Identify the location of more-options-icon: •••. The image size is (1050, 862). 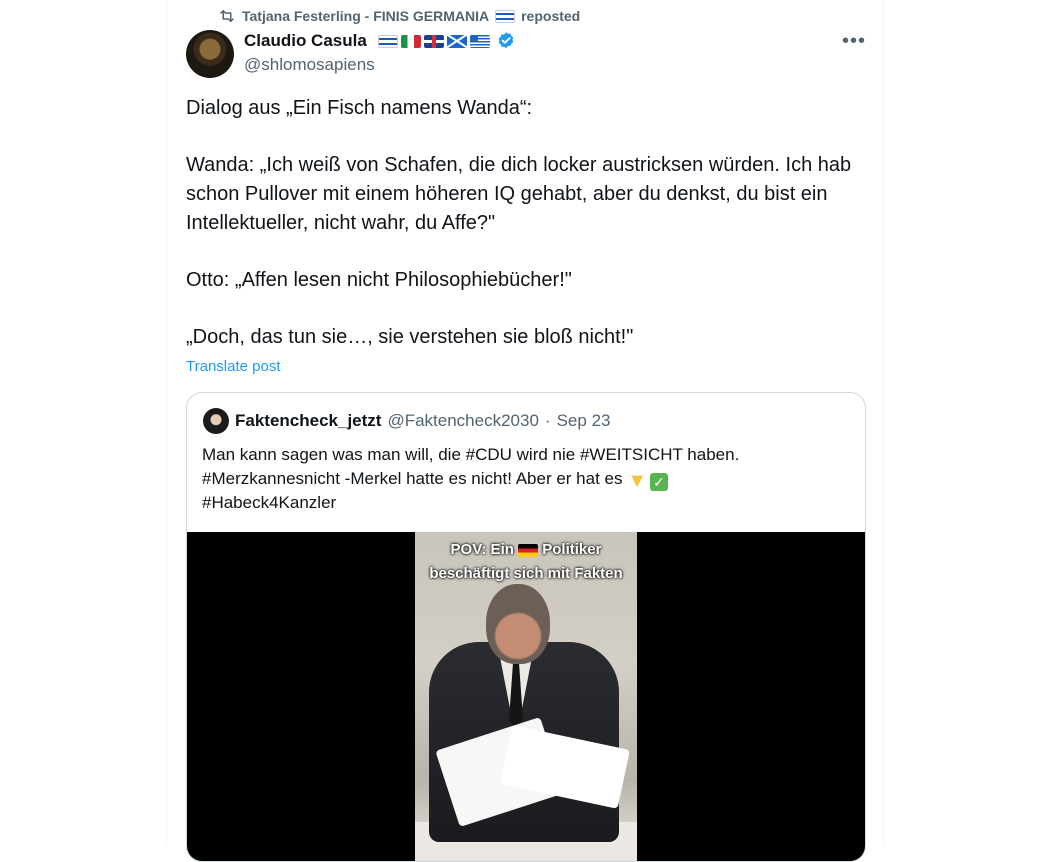
(854, 41).